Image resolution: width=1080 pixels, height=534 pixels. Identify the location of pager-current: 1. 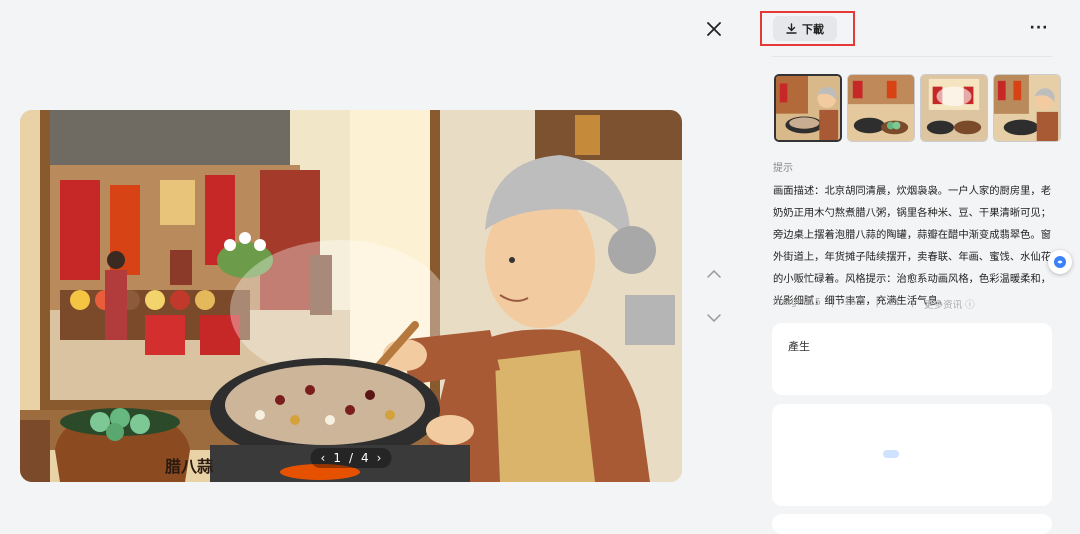
(337, 458).